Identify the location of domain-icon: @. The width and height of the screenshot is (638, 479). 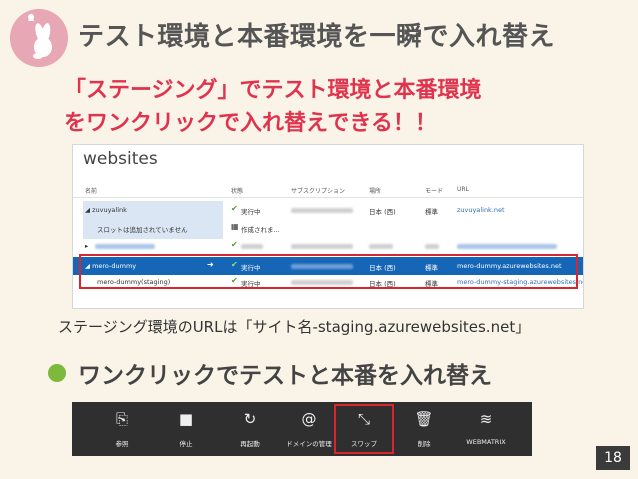
(309, 419).